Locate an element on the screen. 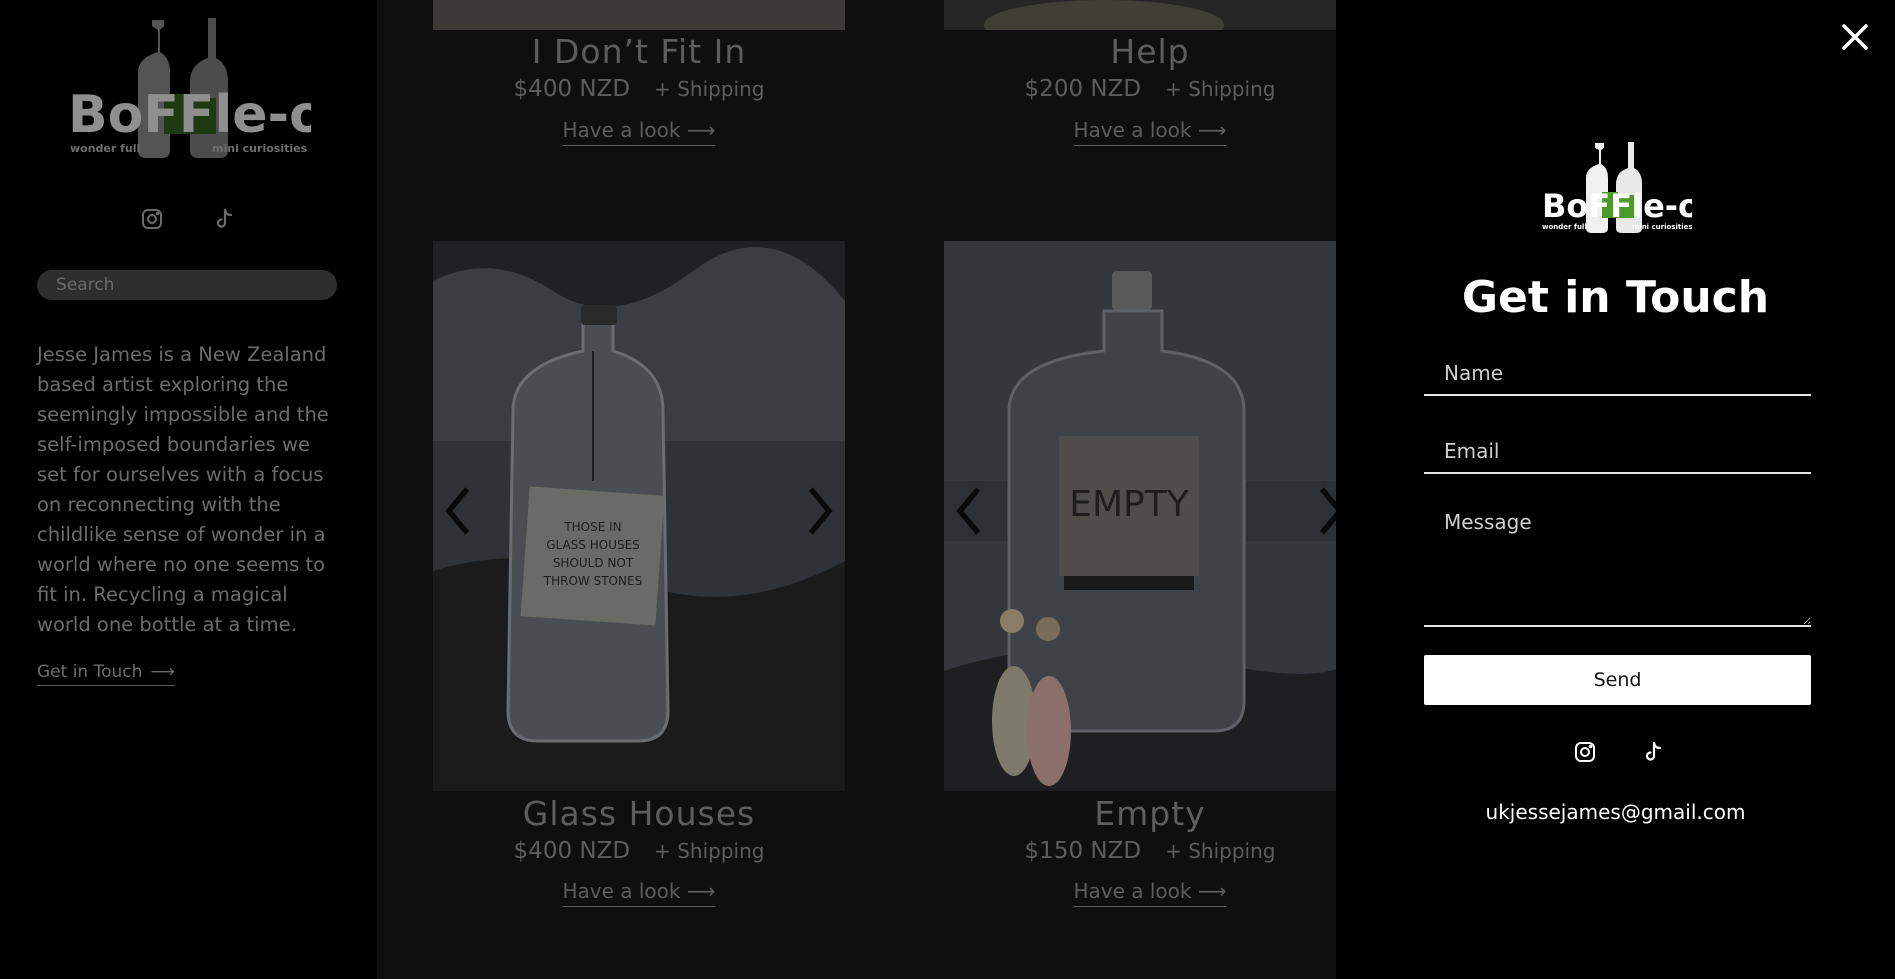 Image resolution: width=1895 pixels, height=979 pixels. send-button: Send is located at coordinates (1617, 680).